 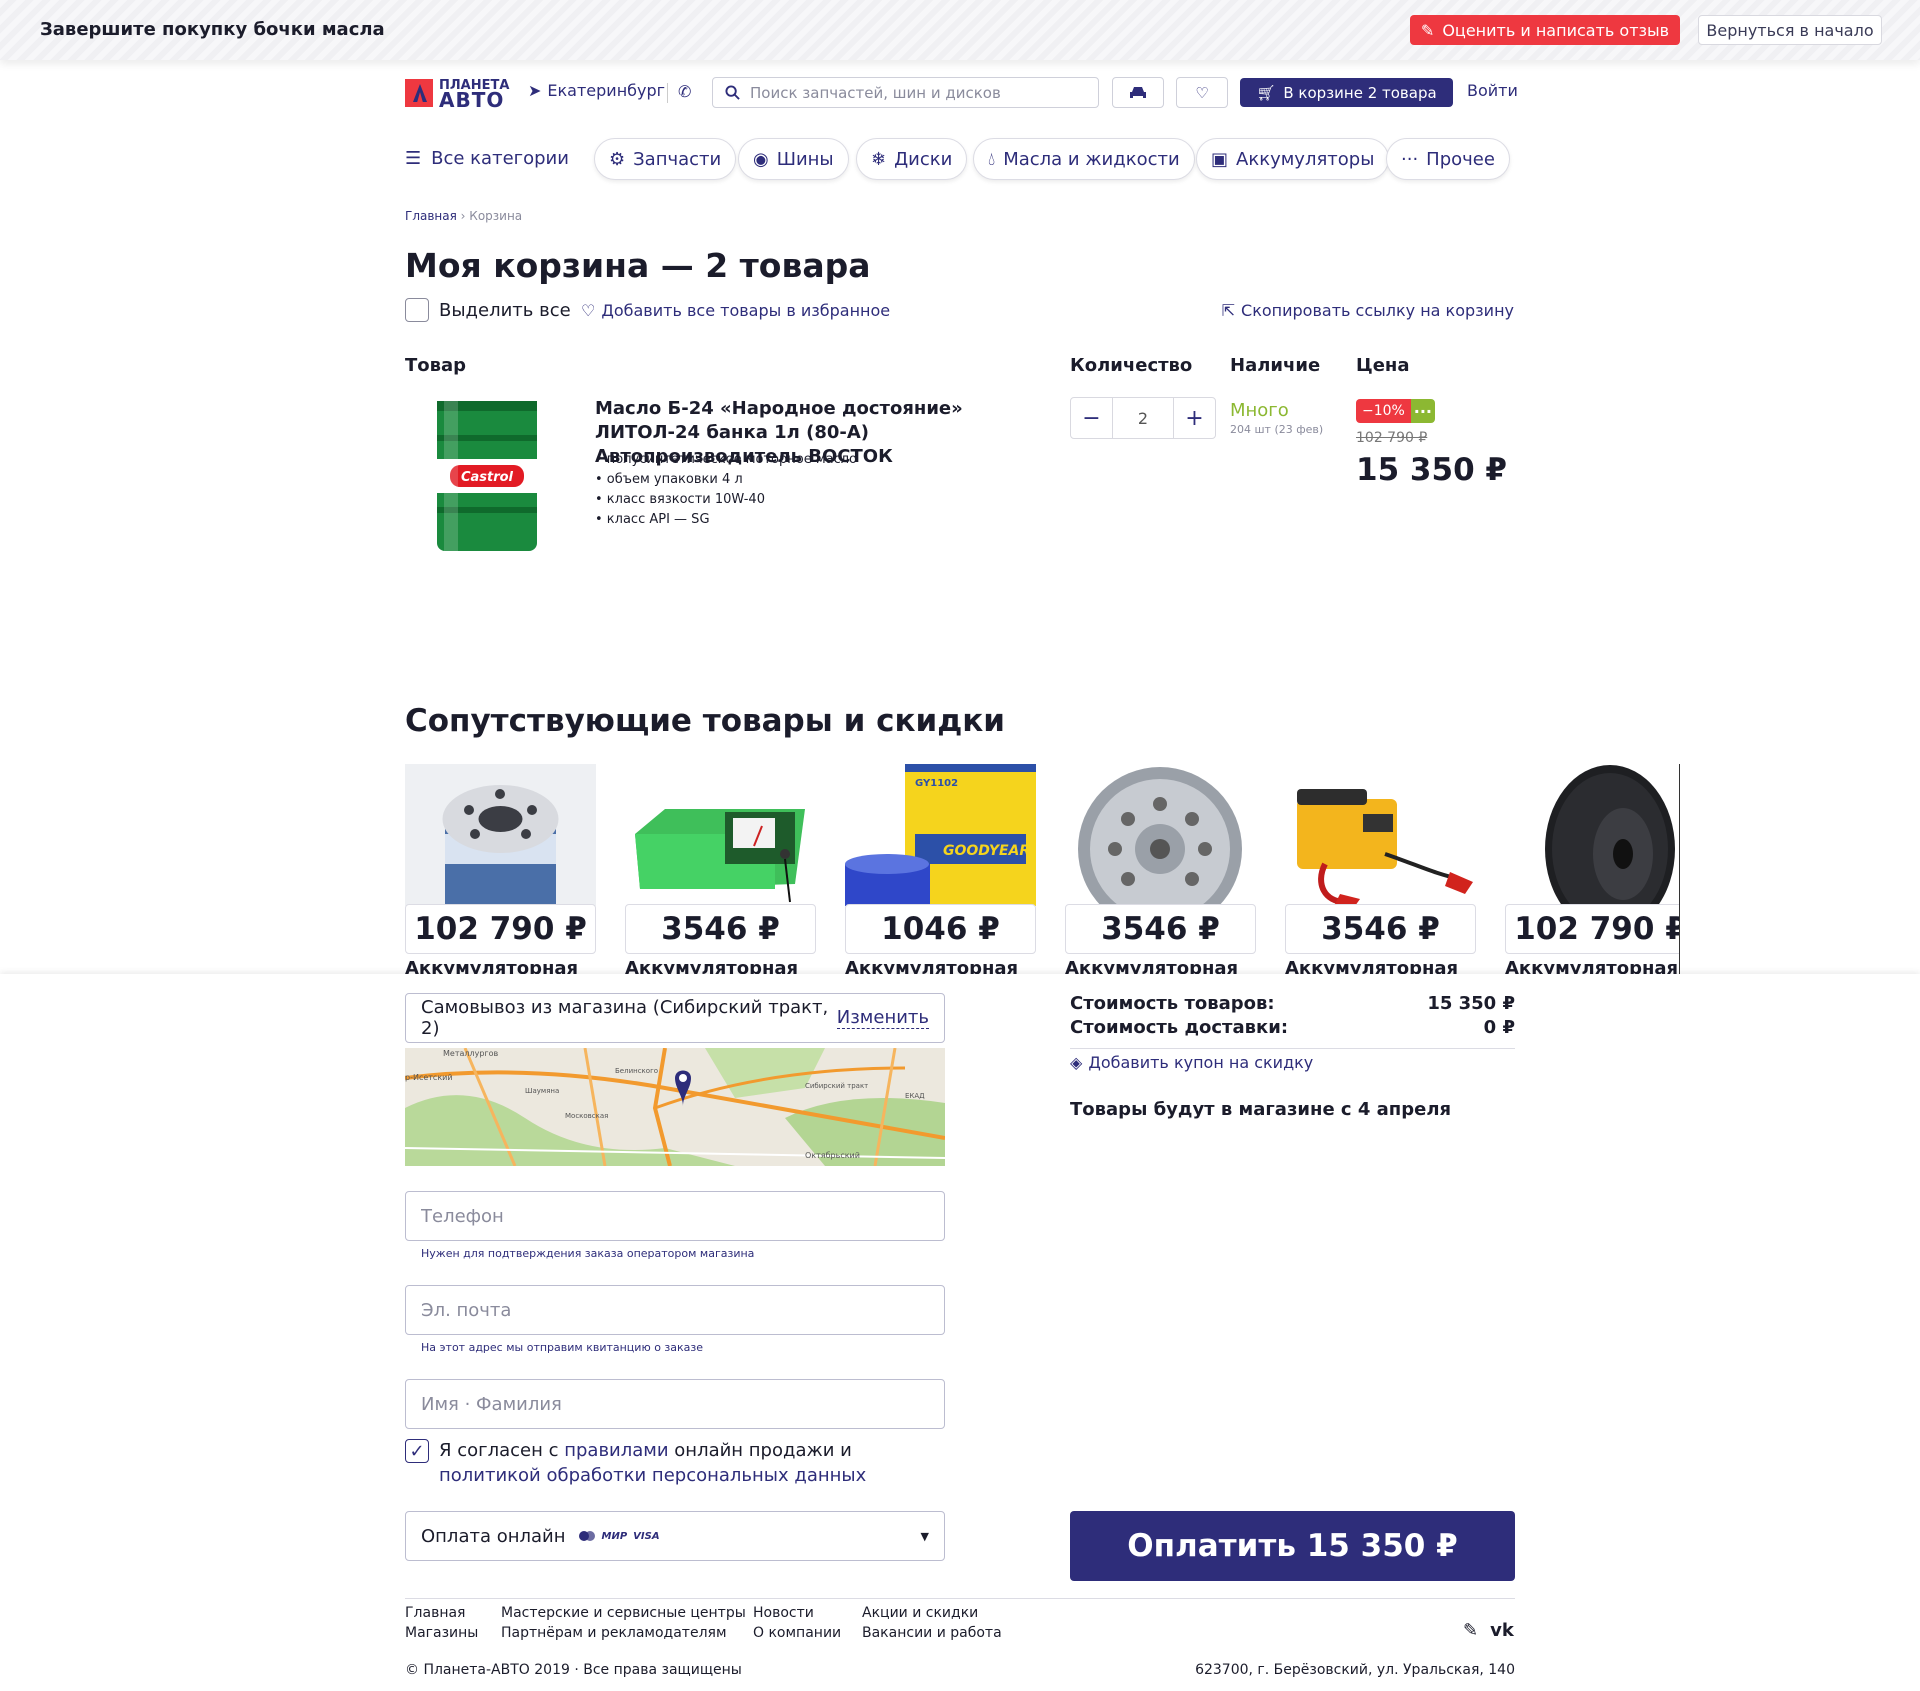 What do you see at coordinates (431, 216) in the screenshot?
I see `breadcrumb-home: Главная` at bounding box center [431, 216].